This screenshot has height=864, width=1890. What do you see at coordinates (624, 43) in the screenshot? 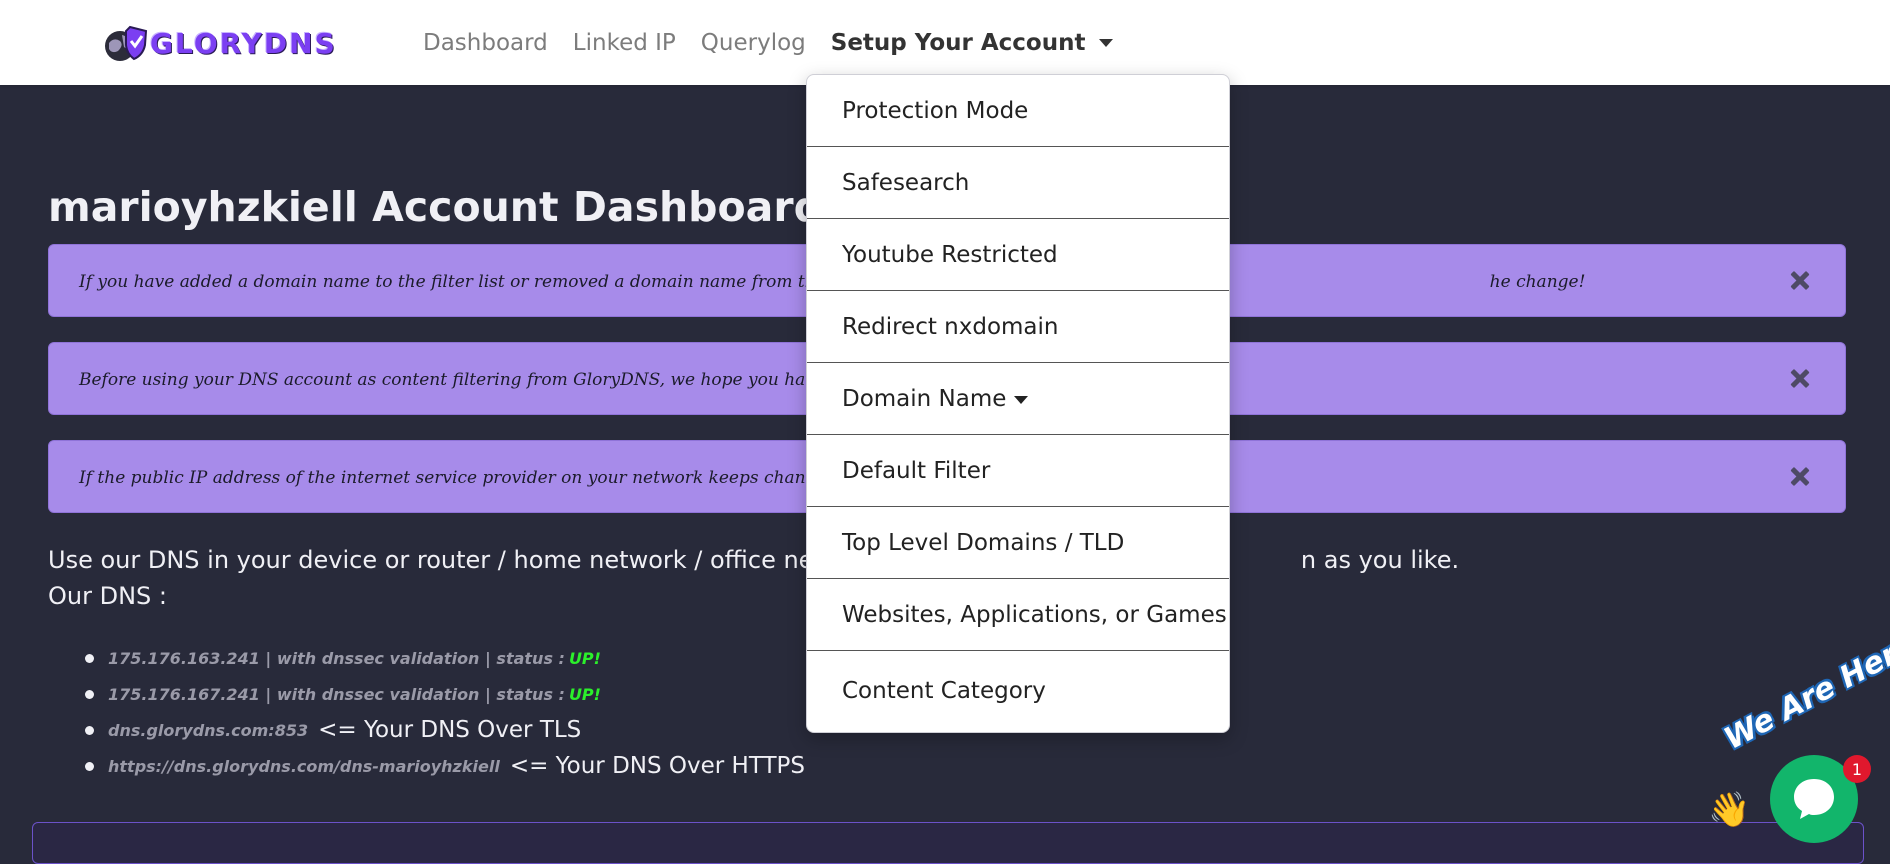
I see `nav-link-linked-ip: Linked IP` at bounding box center [624, 43].